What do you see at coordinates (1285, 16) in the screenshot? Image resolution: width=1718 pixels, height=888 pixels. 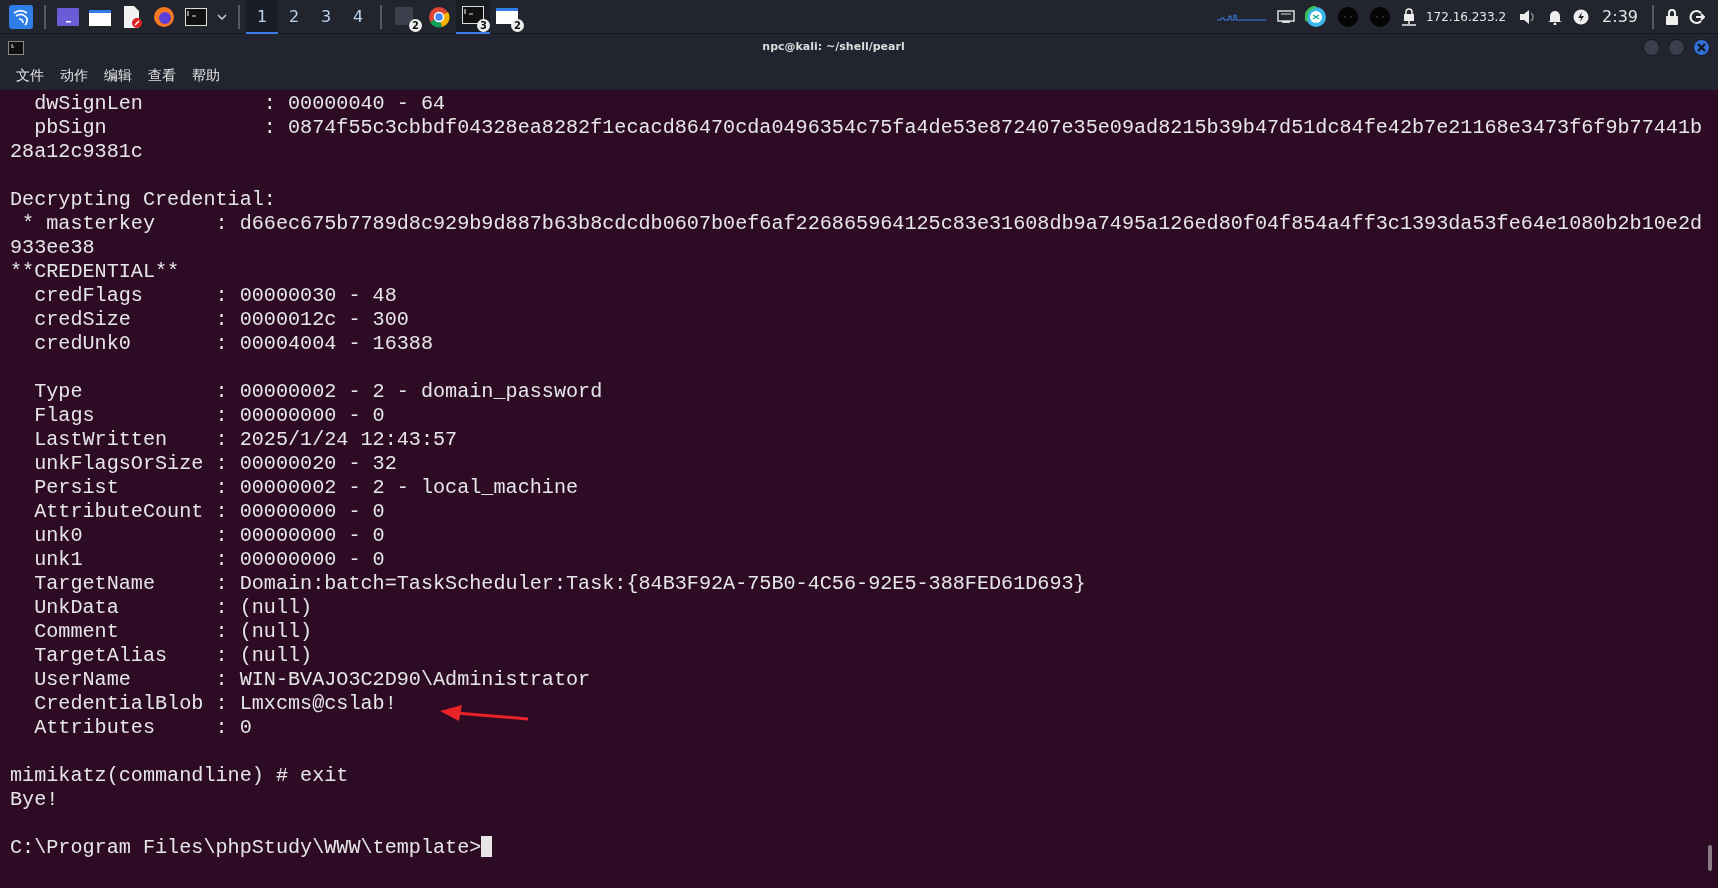 I see `network-port-icon` at bounding box center [1285, 16].